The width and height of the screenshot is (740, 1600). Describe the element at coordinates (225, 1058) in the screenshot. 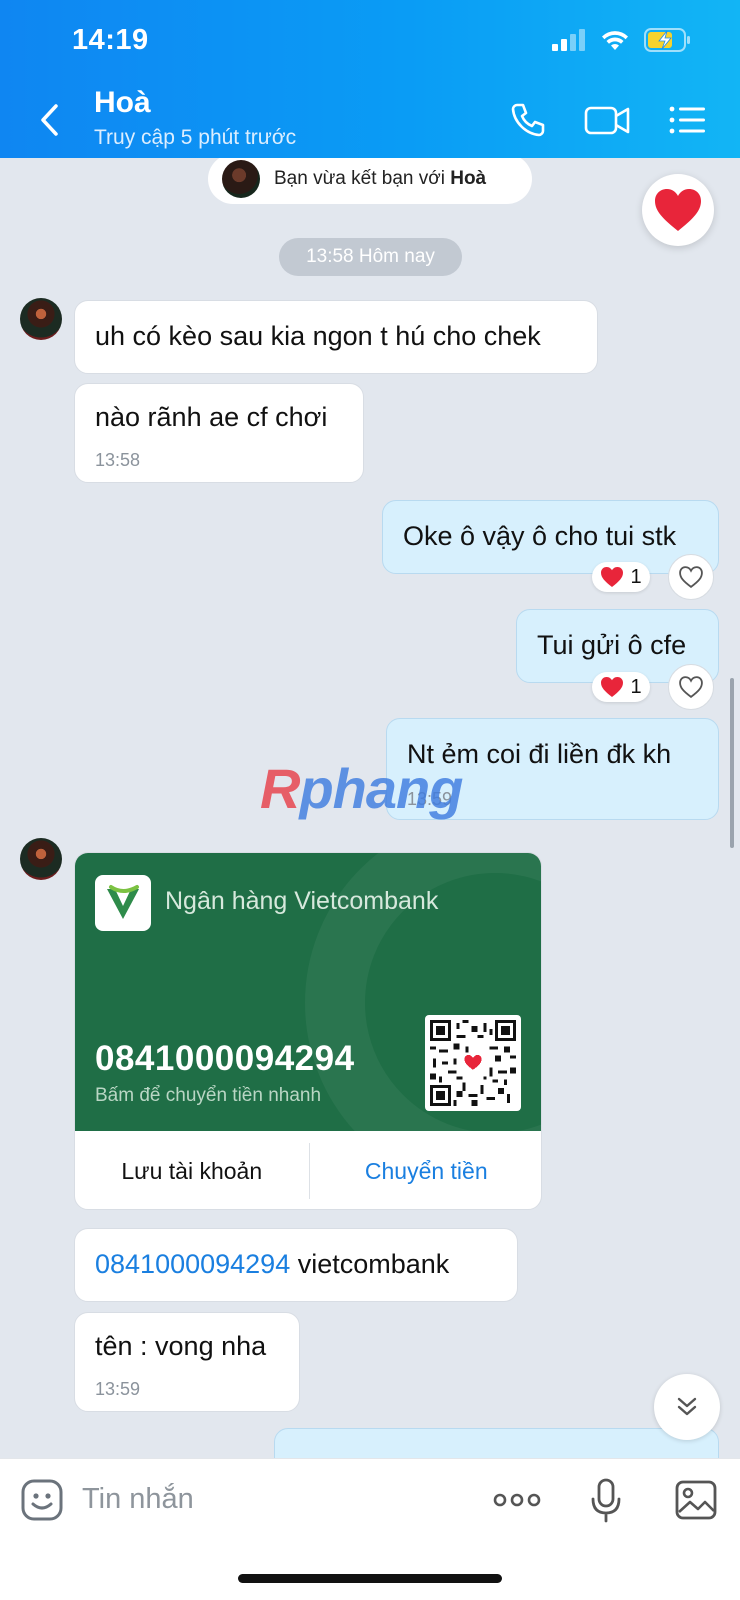

I see `bank-account-number: 0841000094294` at that location.